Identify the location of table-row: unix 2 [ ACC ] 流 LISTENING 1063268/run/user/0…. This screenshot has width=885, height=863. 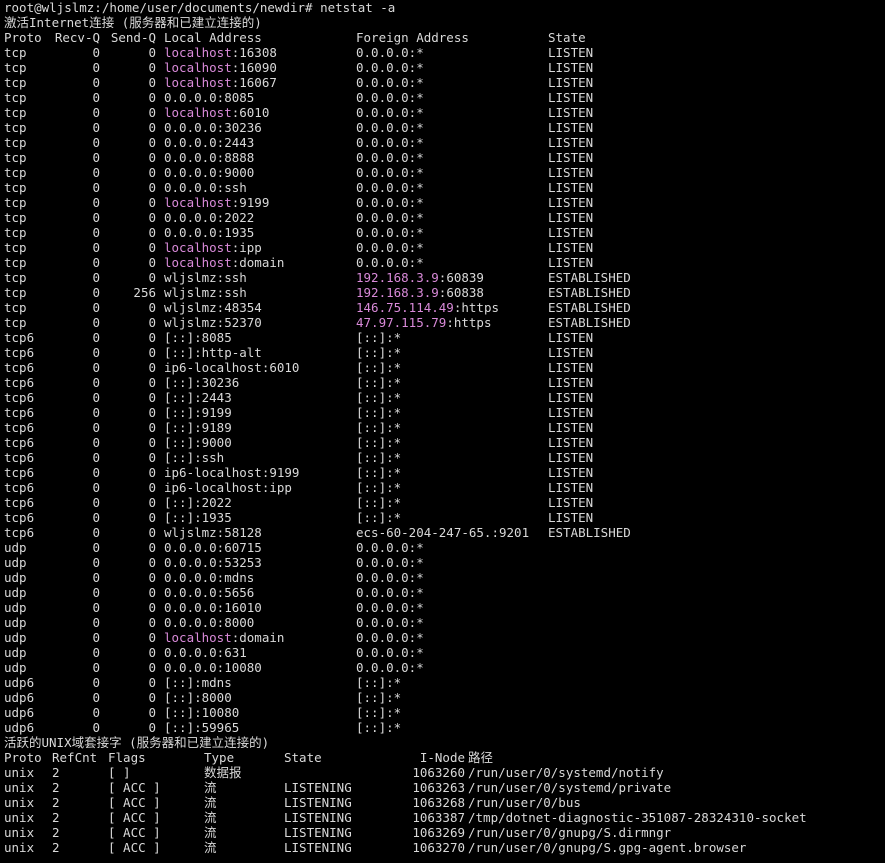
(442, 802).